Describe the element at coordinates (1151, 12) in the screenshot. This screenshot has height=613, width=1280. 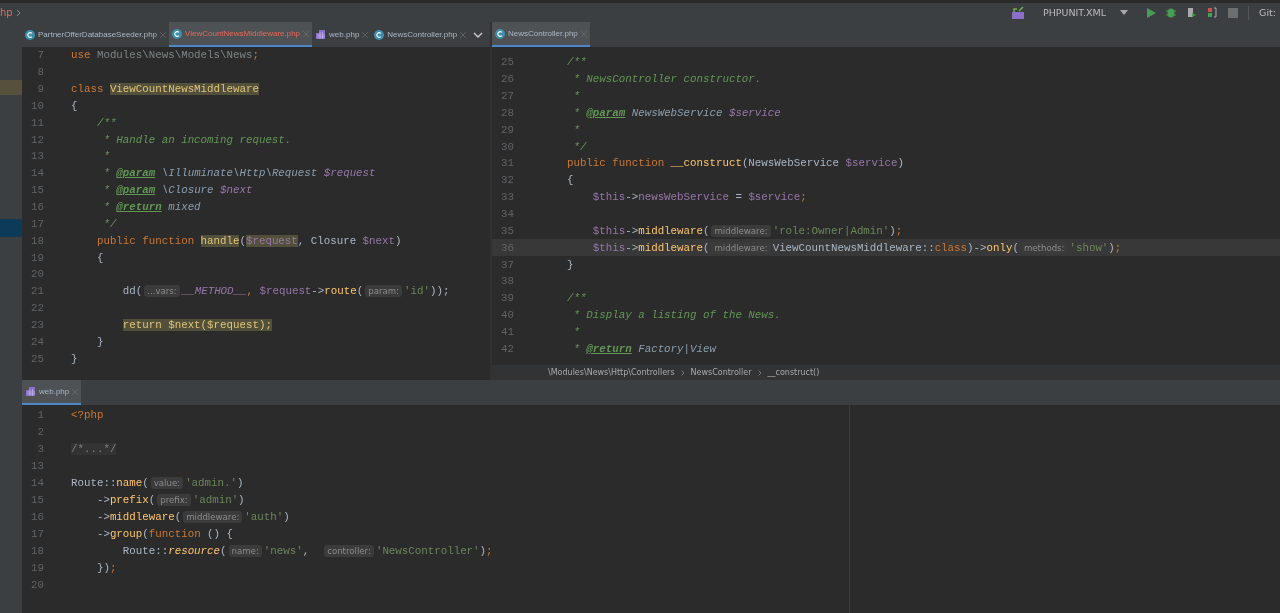
I see `run-icon` at that location.